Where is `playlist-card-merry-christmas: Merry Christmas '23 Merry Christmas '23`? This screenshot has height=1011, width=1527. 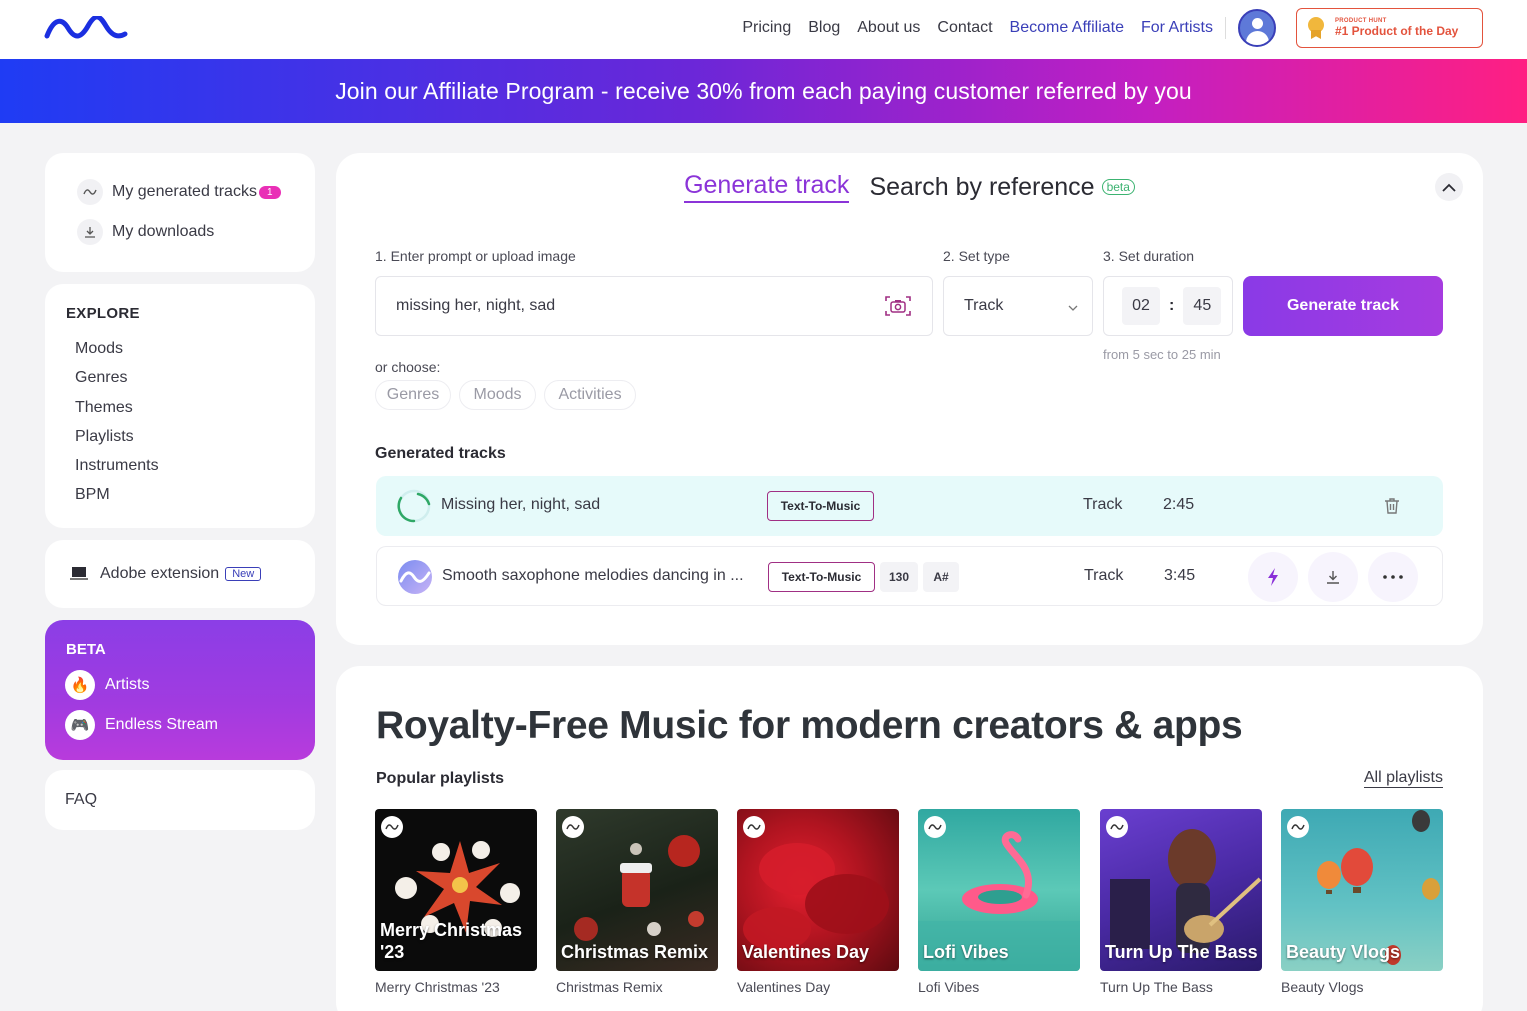 playlist-card-merry-christmas: Merry Christmas '23 Merry Christmas '23 is located at coordinates (456, 902).